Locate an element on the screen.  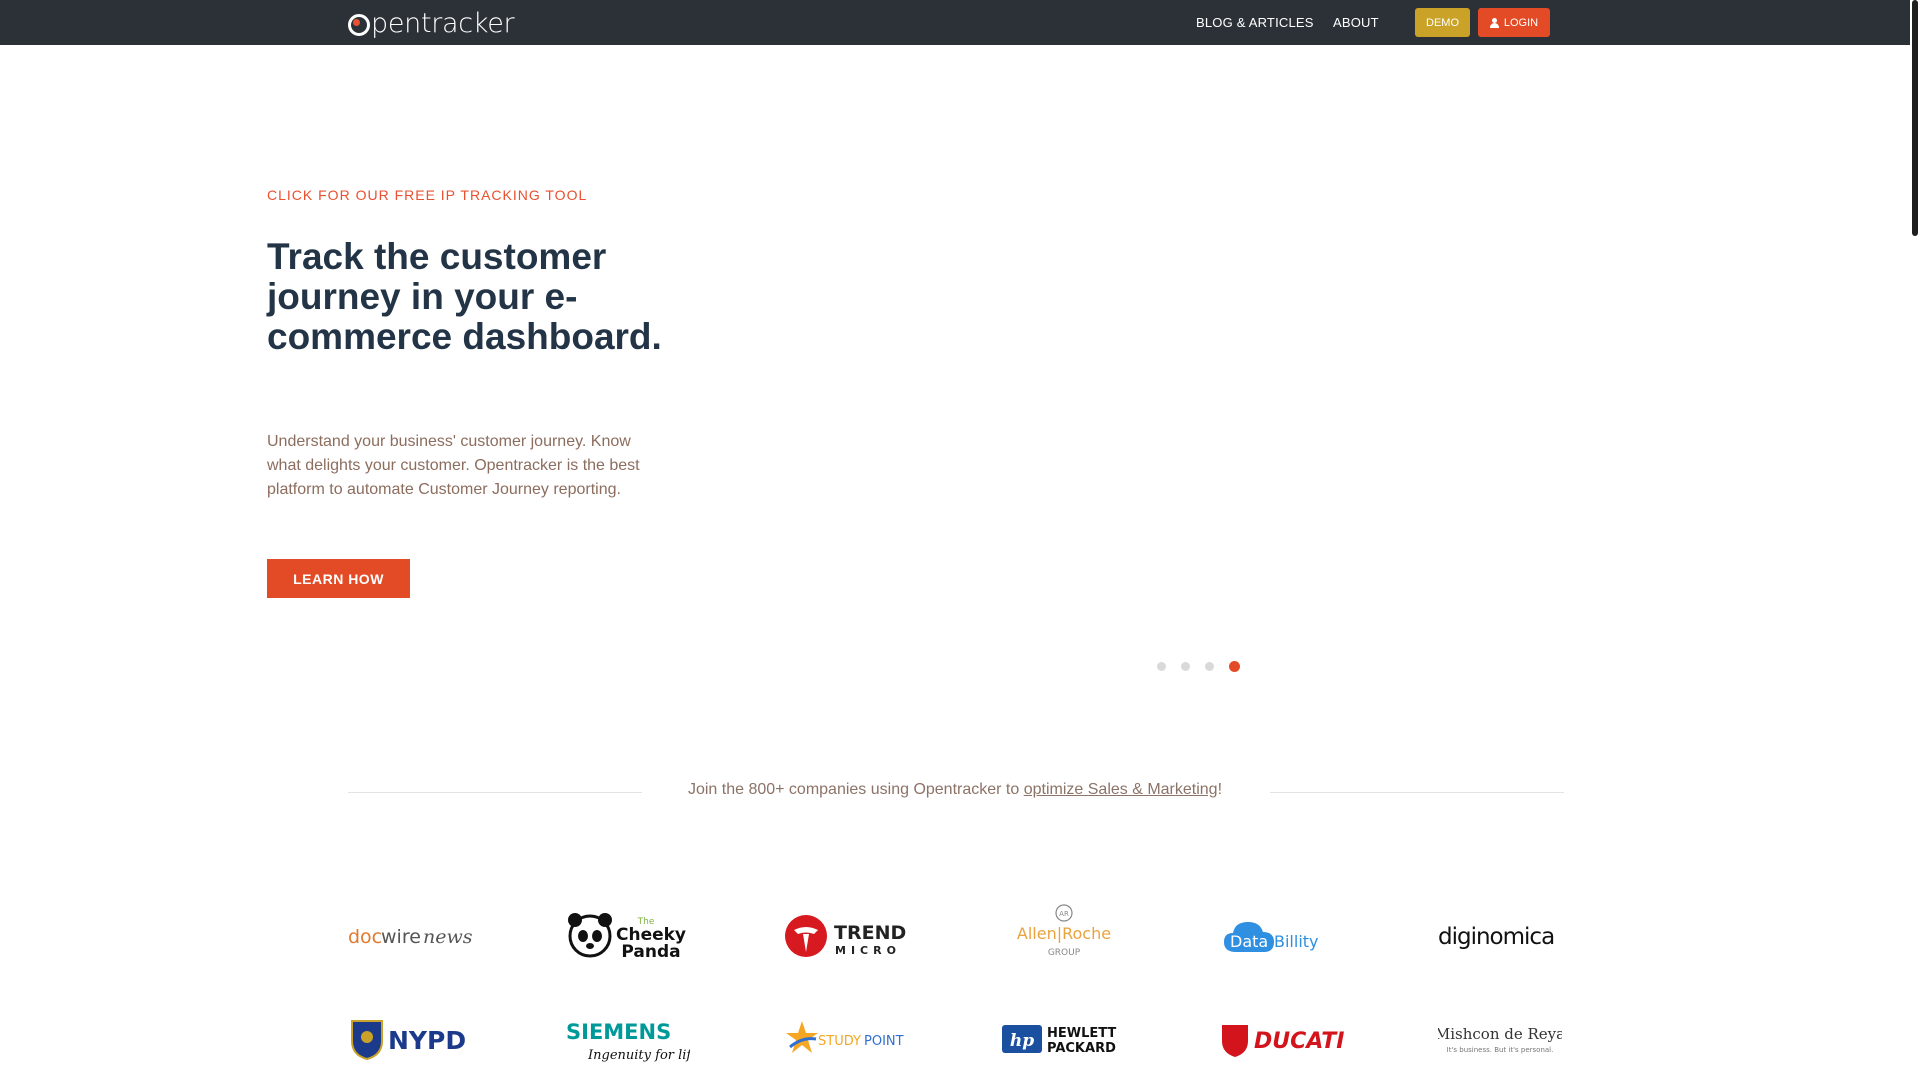
svg-text: Mishcon de Reya is located at coordinates (1500, 1034).